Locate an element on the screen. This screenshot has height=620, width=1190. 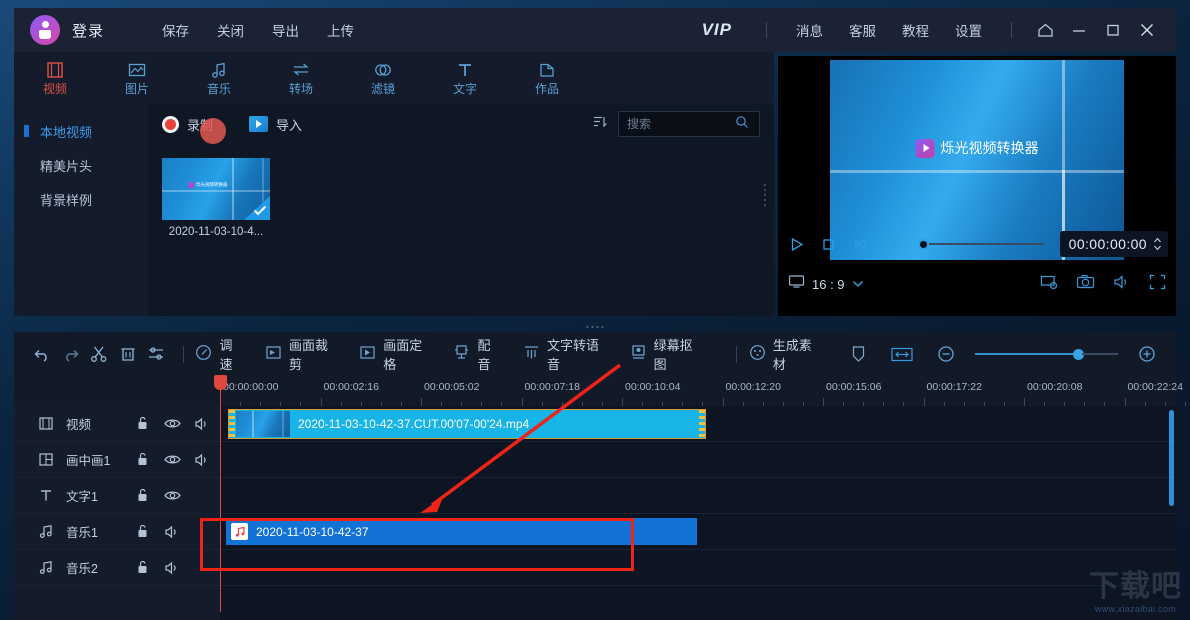
sidebar-item-local-video: 本地视频 is located at coordinates (81, 131).